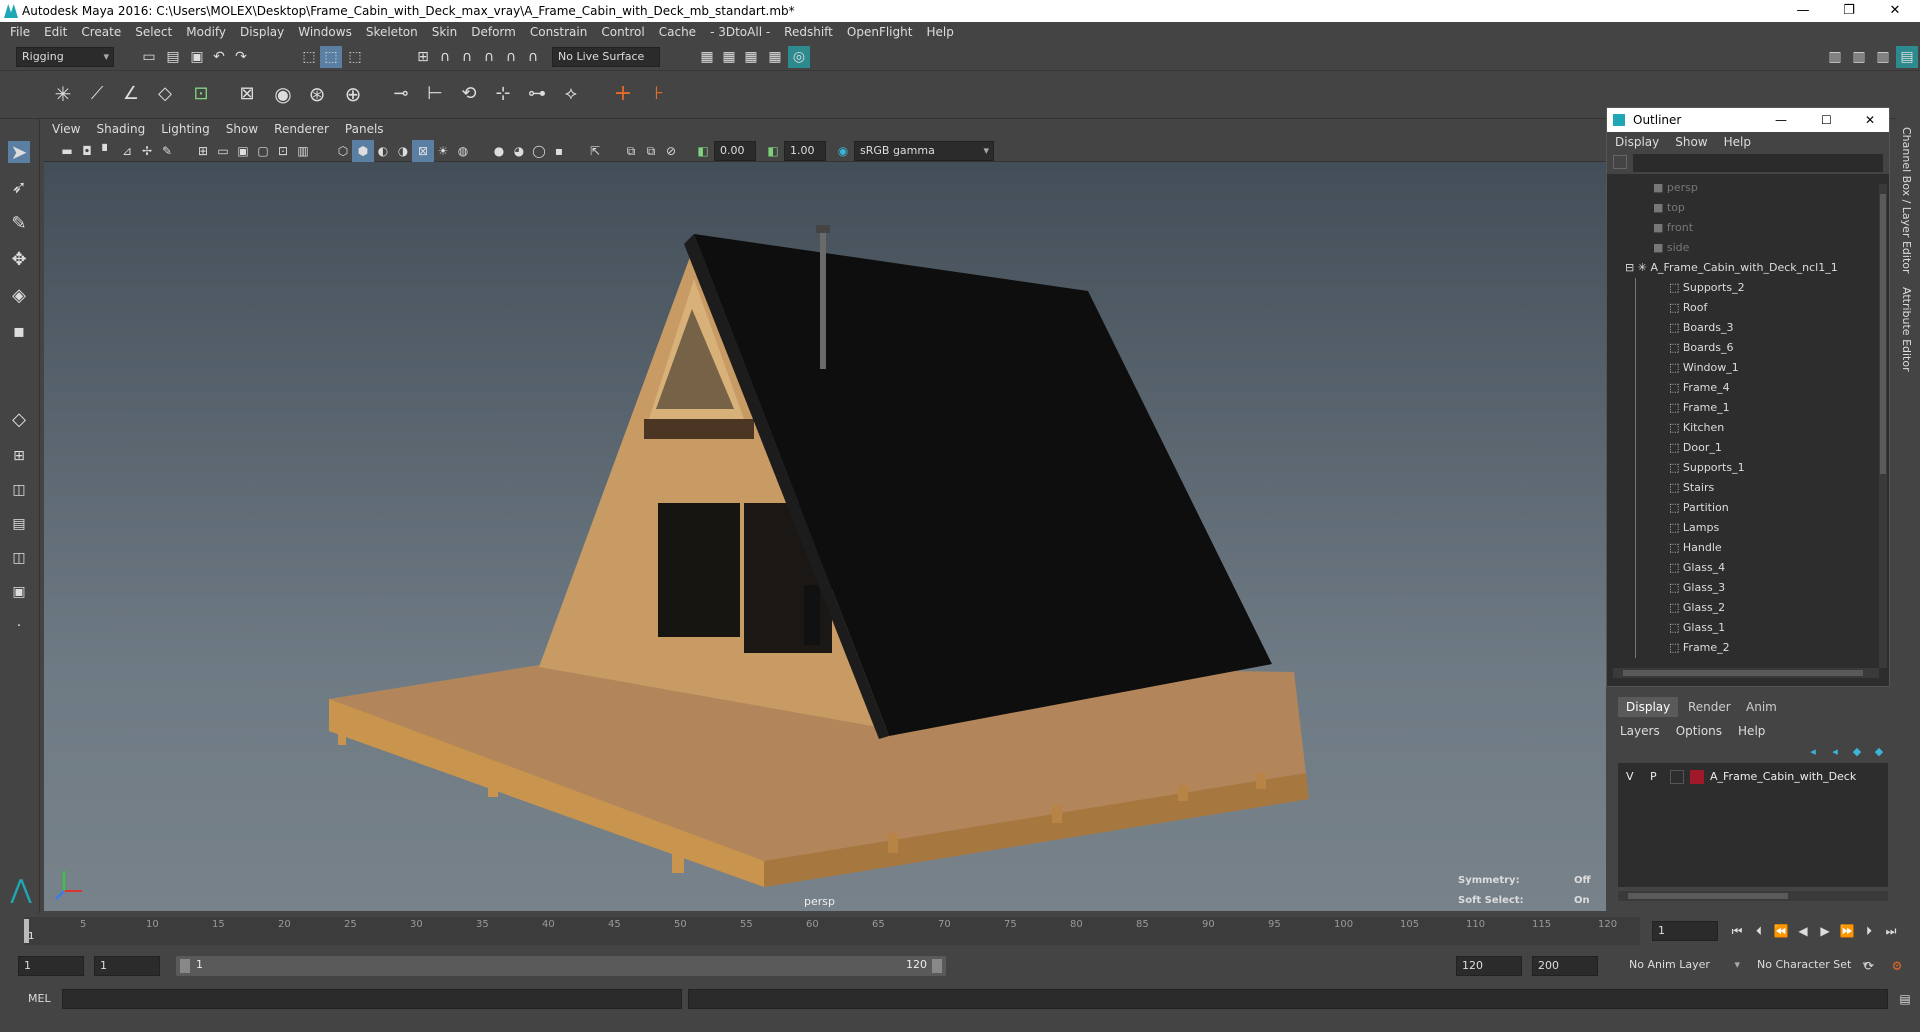  Describe the element at coordinates (51, 966) in the screenshot. I see `animation-start-field: 1` at that location.